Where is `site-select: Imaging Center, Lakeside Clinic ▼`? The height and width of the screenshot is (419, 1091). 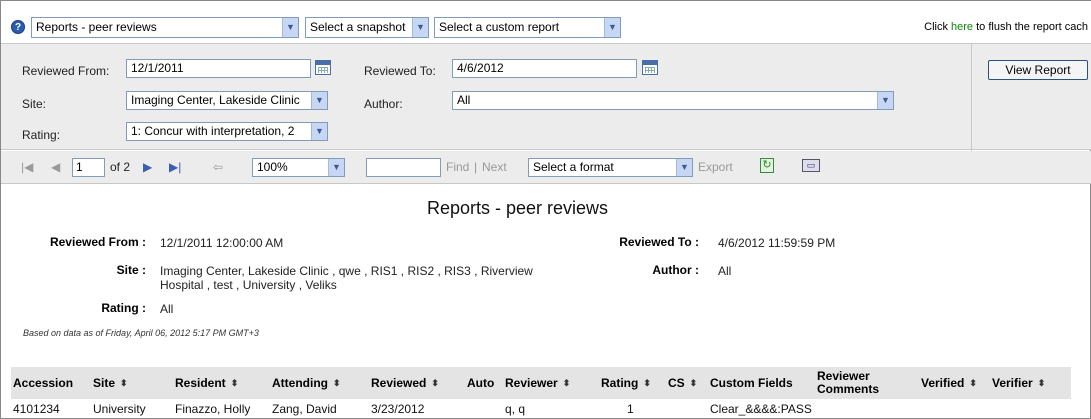 site-select: Imaging Center, Lakeside Clinic ▼ is located at coordinates (227, 100).